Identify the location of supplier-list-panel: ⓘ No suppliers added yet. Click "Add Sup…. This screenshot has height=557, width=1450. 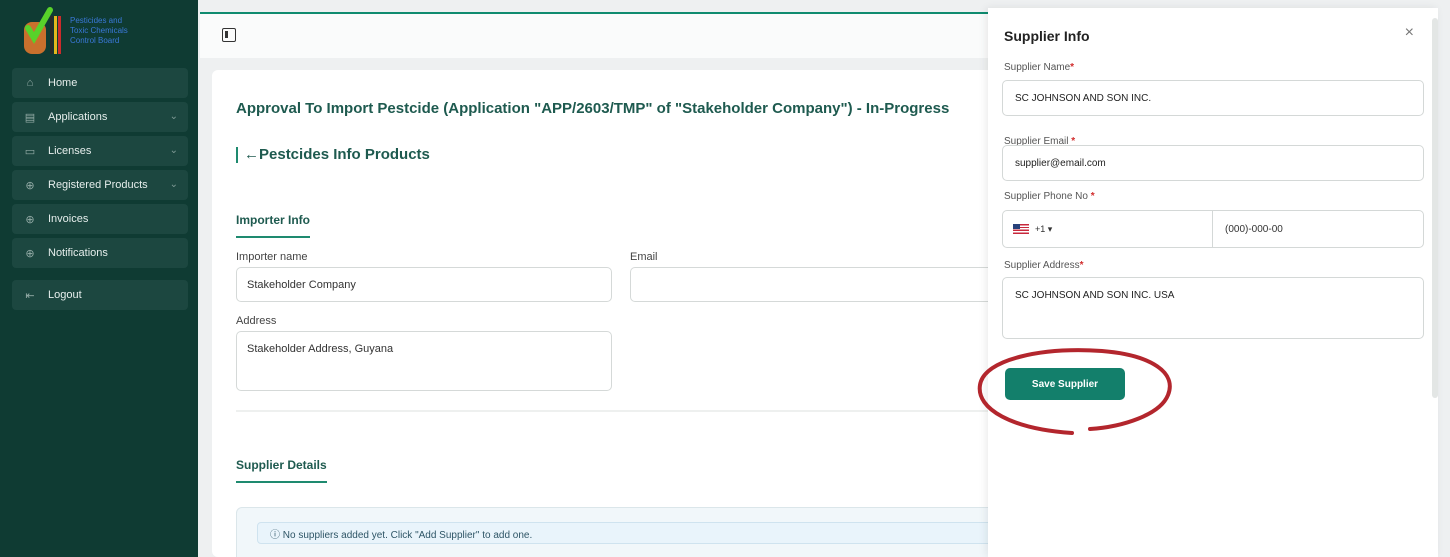
(631, 532).